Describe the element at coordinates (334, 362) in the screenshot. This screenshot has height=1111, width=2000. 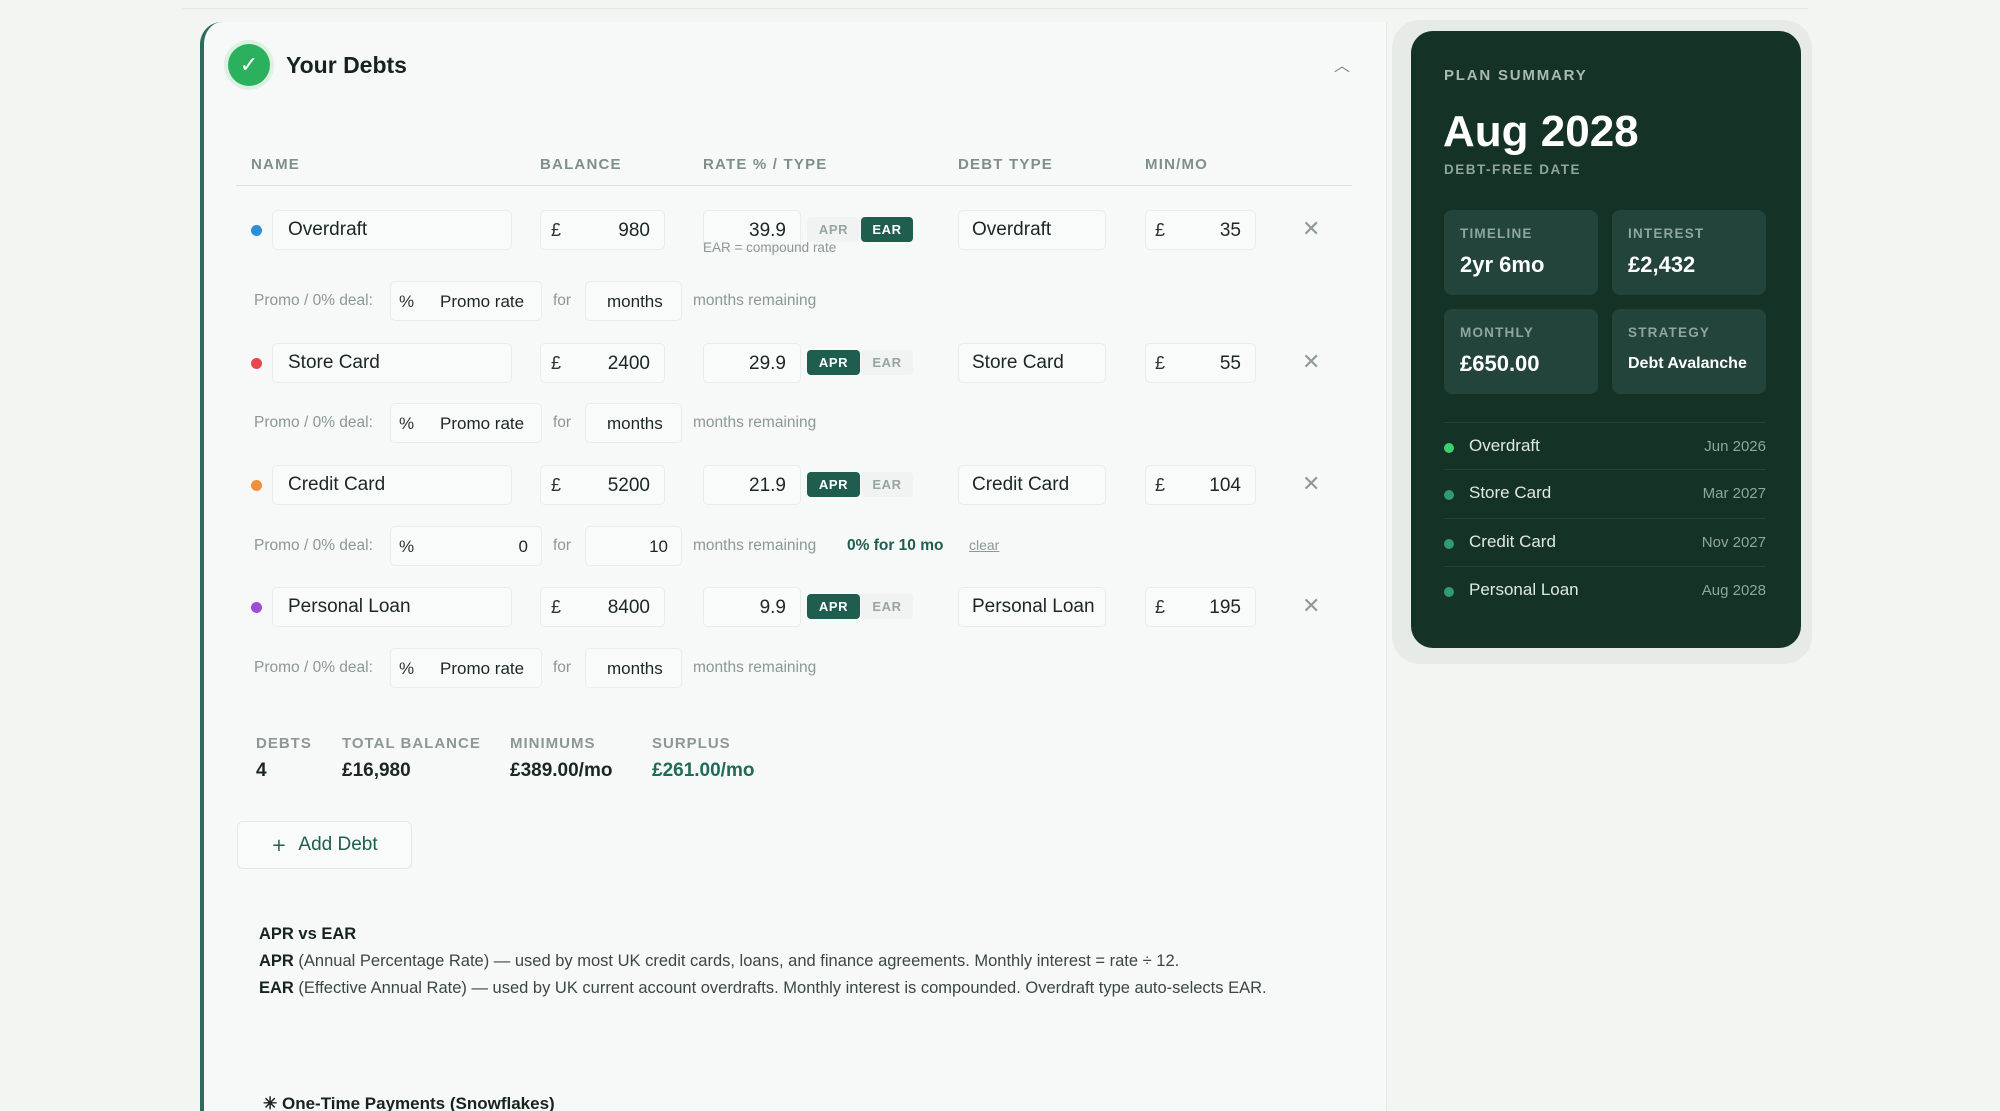
I see `debt-name-value: Store Card` at that location.